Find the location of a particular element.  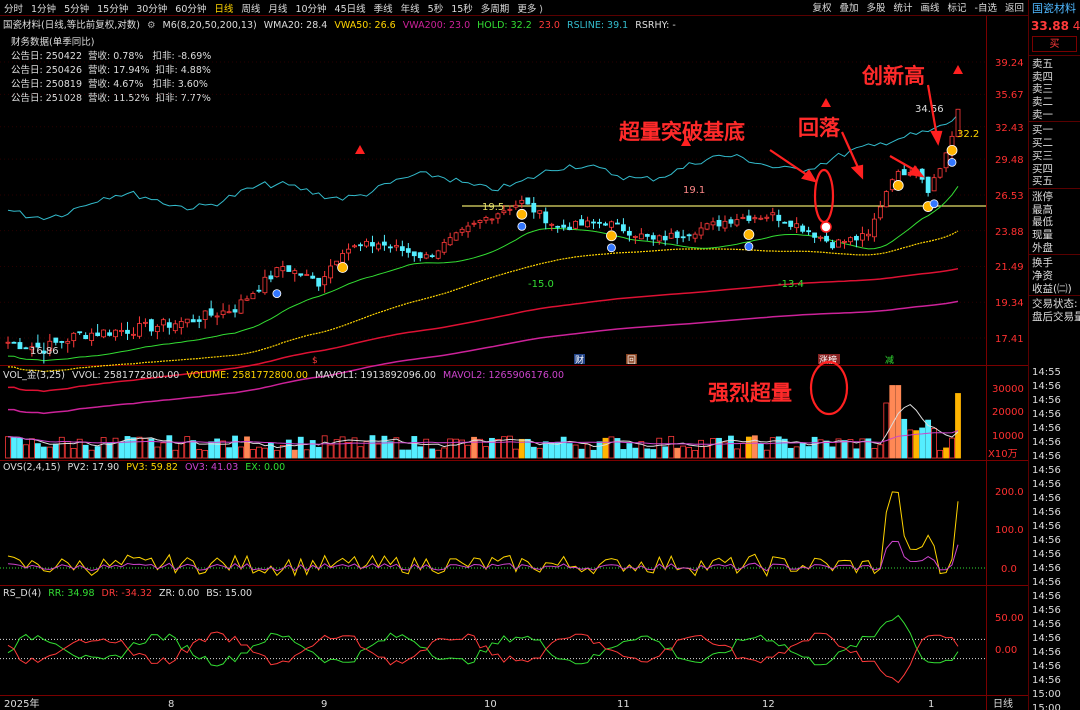

last-price-suffix: 4. is located at coordinates (1076, 26).